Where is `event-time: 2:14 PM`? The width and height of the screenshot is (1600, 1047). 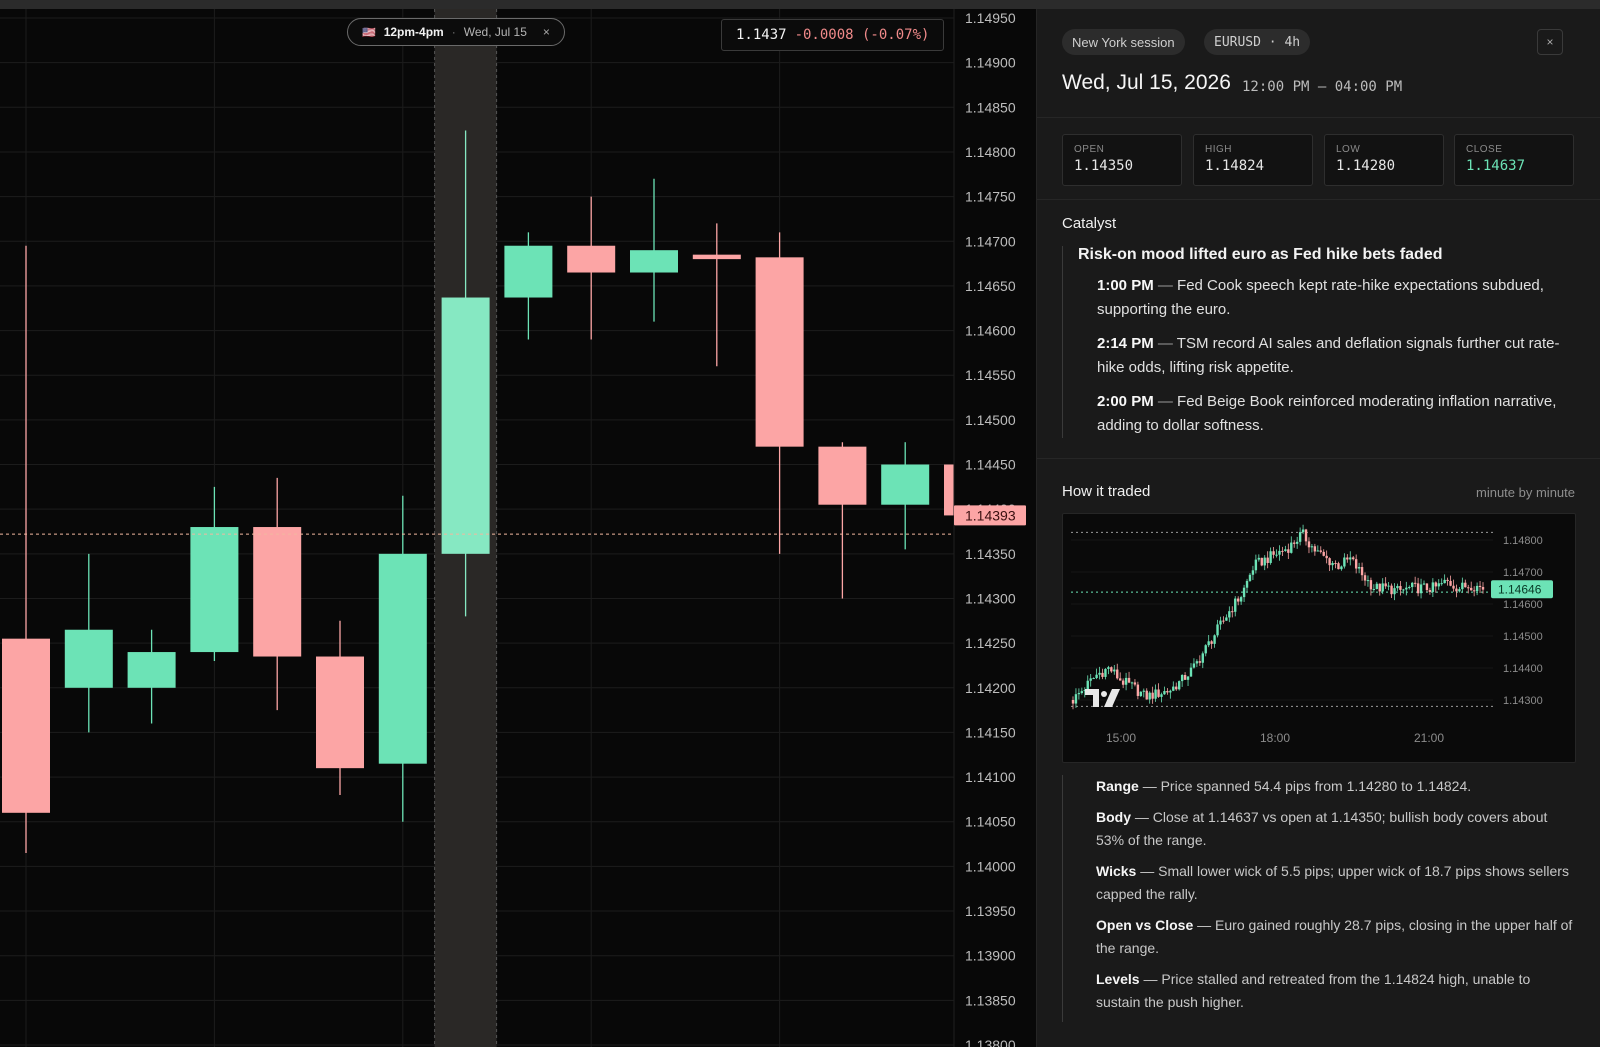
event-time: 2:14 PM is located at coordinates (1125, 343).